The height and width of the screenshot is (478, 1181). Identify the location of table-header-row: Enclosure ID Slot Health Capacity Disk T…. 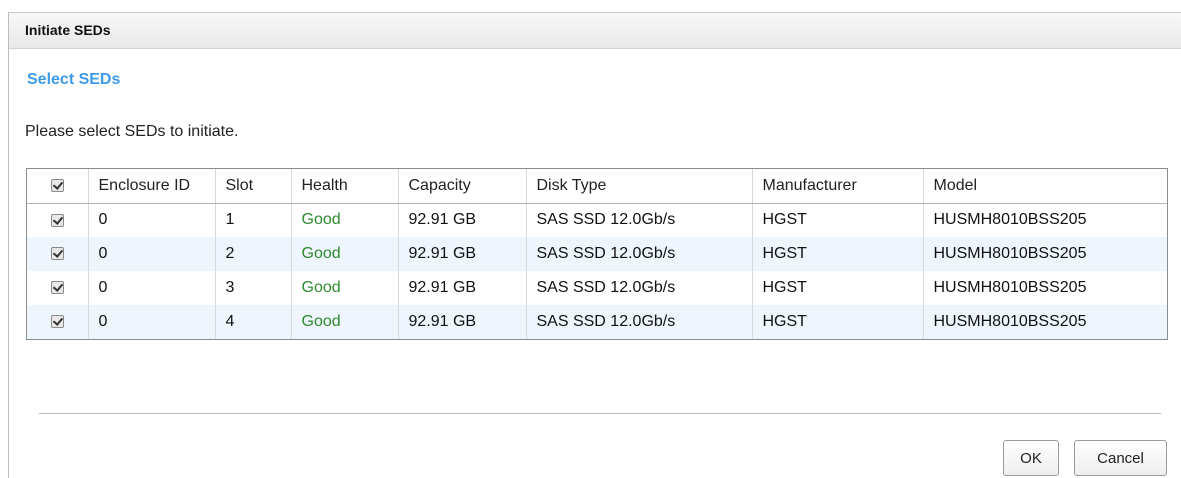
(597, 186).